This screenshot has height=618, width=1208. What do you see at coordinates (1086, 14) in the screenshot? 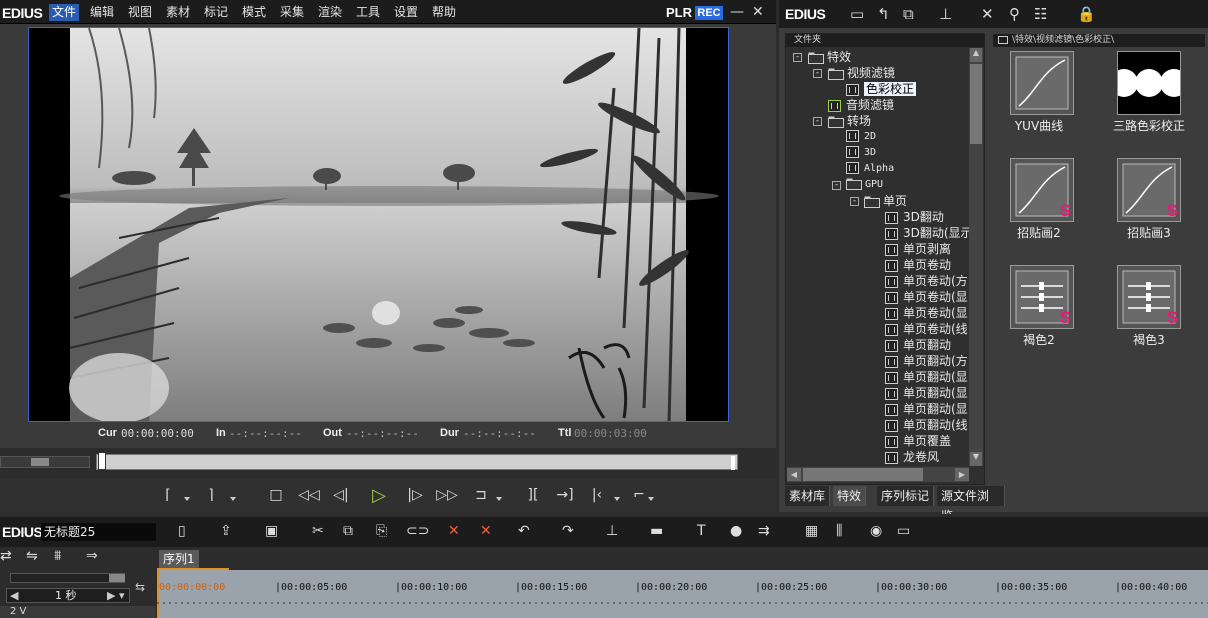
I see `lock-icon: 🔒` at bounding box center [1086, 14].